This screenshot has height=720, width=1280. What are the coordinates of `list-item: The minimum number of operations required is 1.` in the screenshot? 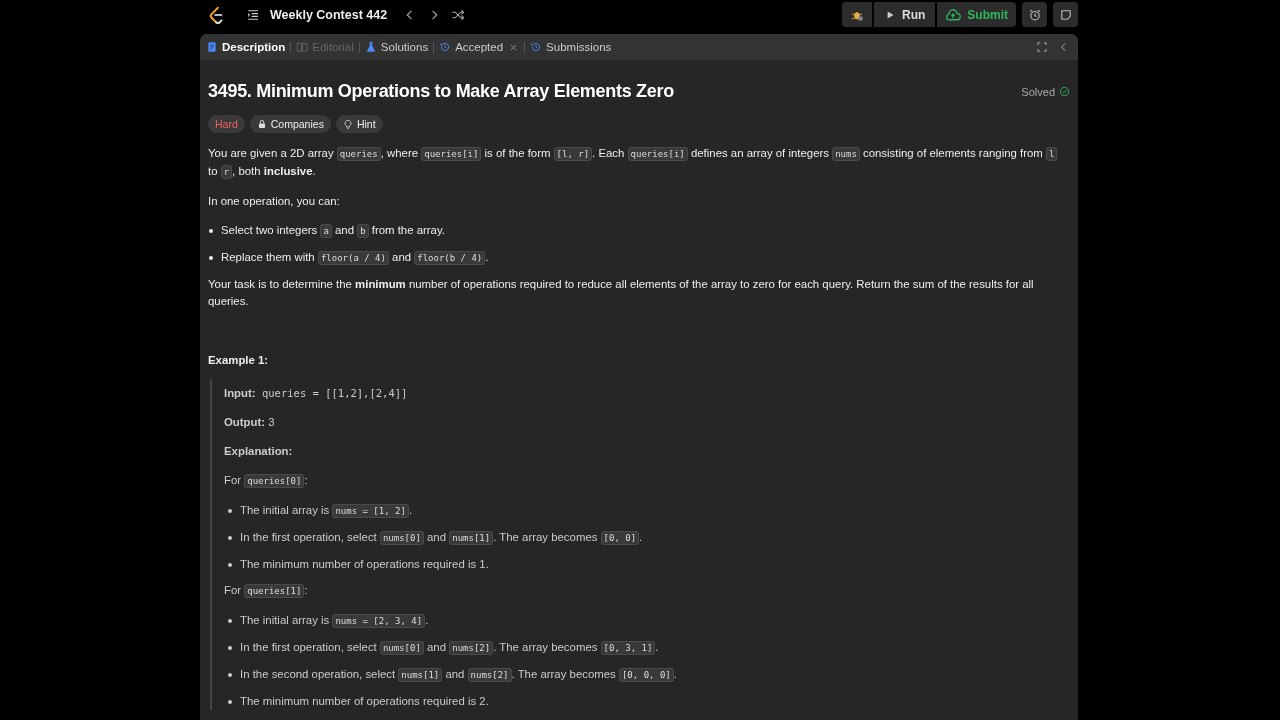 It's located at (364, 564).